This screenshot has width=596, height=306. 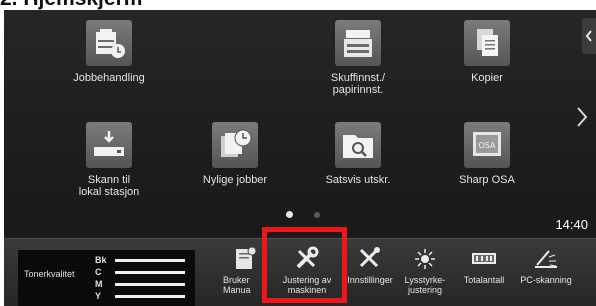 I want to click on side-panel-tab, so click(x=589, y=36).